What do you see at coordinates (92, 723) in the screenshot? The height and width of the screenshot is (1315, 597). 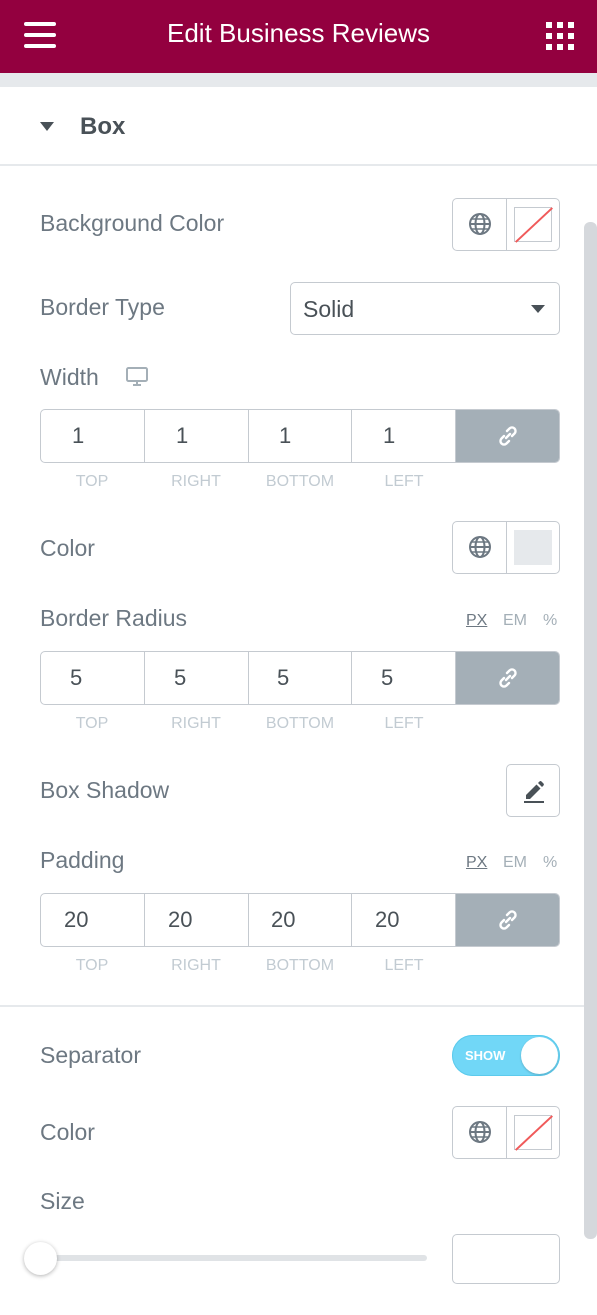 I see `radius-top-label: TOP` at bounding box center [92, 723].